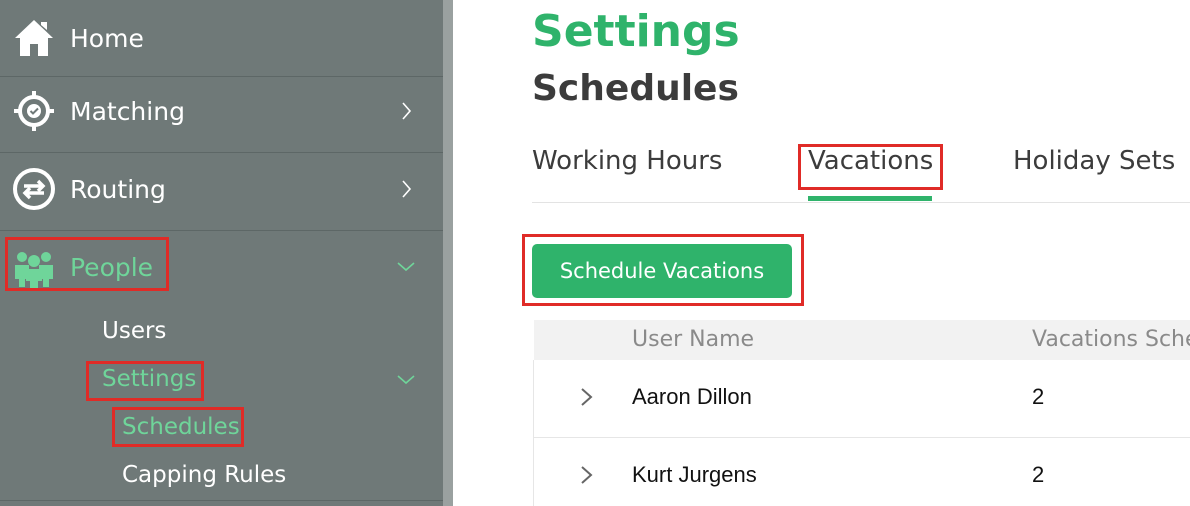 This screenshot has height=506, width=1190. Describe the element at coordinates (1111, 339) in the screenshot. I see `column-header-vacations-scheduled: Vacations Sche` at that location.